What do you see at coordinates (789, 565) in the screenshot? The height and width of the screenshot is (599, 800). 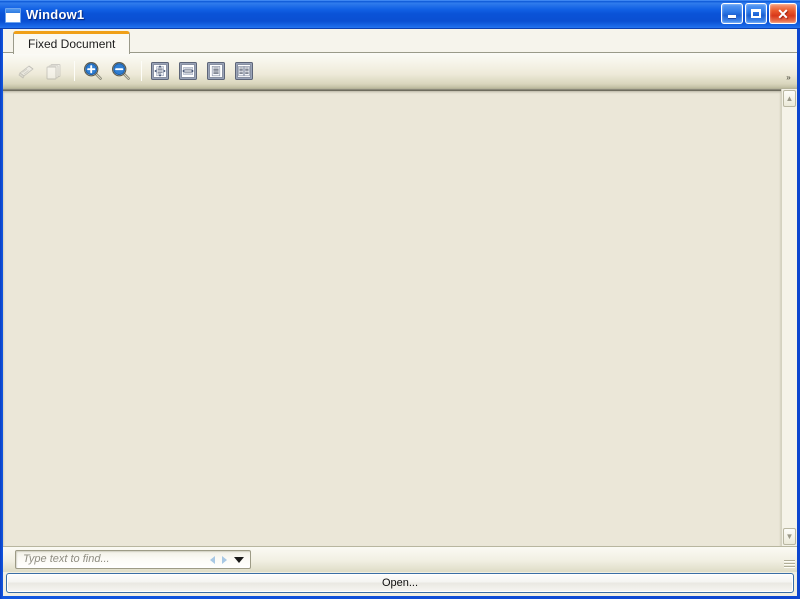 I see `resize-grip` at bounding box center [789, 565].